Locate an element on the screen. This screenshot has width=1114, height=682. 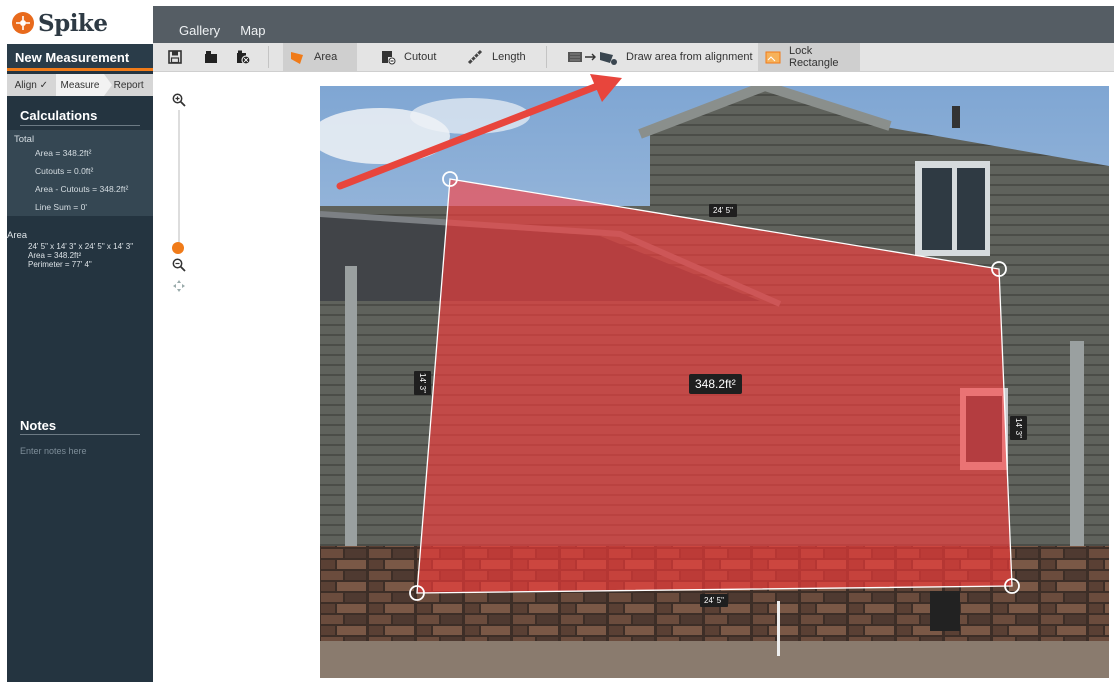
dimension-top: 24' 5" is located at coordinates (723, 210).